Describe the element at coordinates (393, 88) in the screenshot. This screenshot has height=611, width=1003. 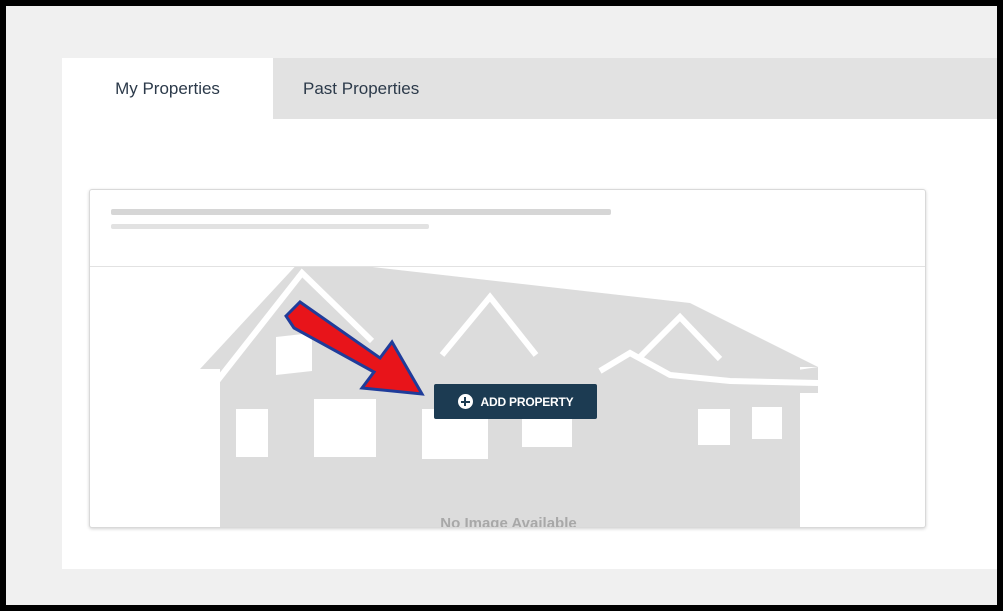
I see `tab-past-properties: Past Properties` at that location.